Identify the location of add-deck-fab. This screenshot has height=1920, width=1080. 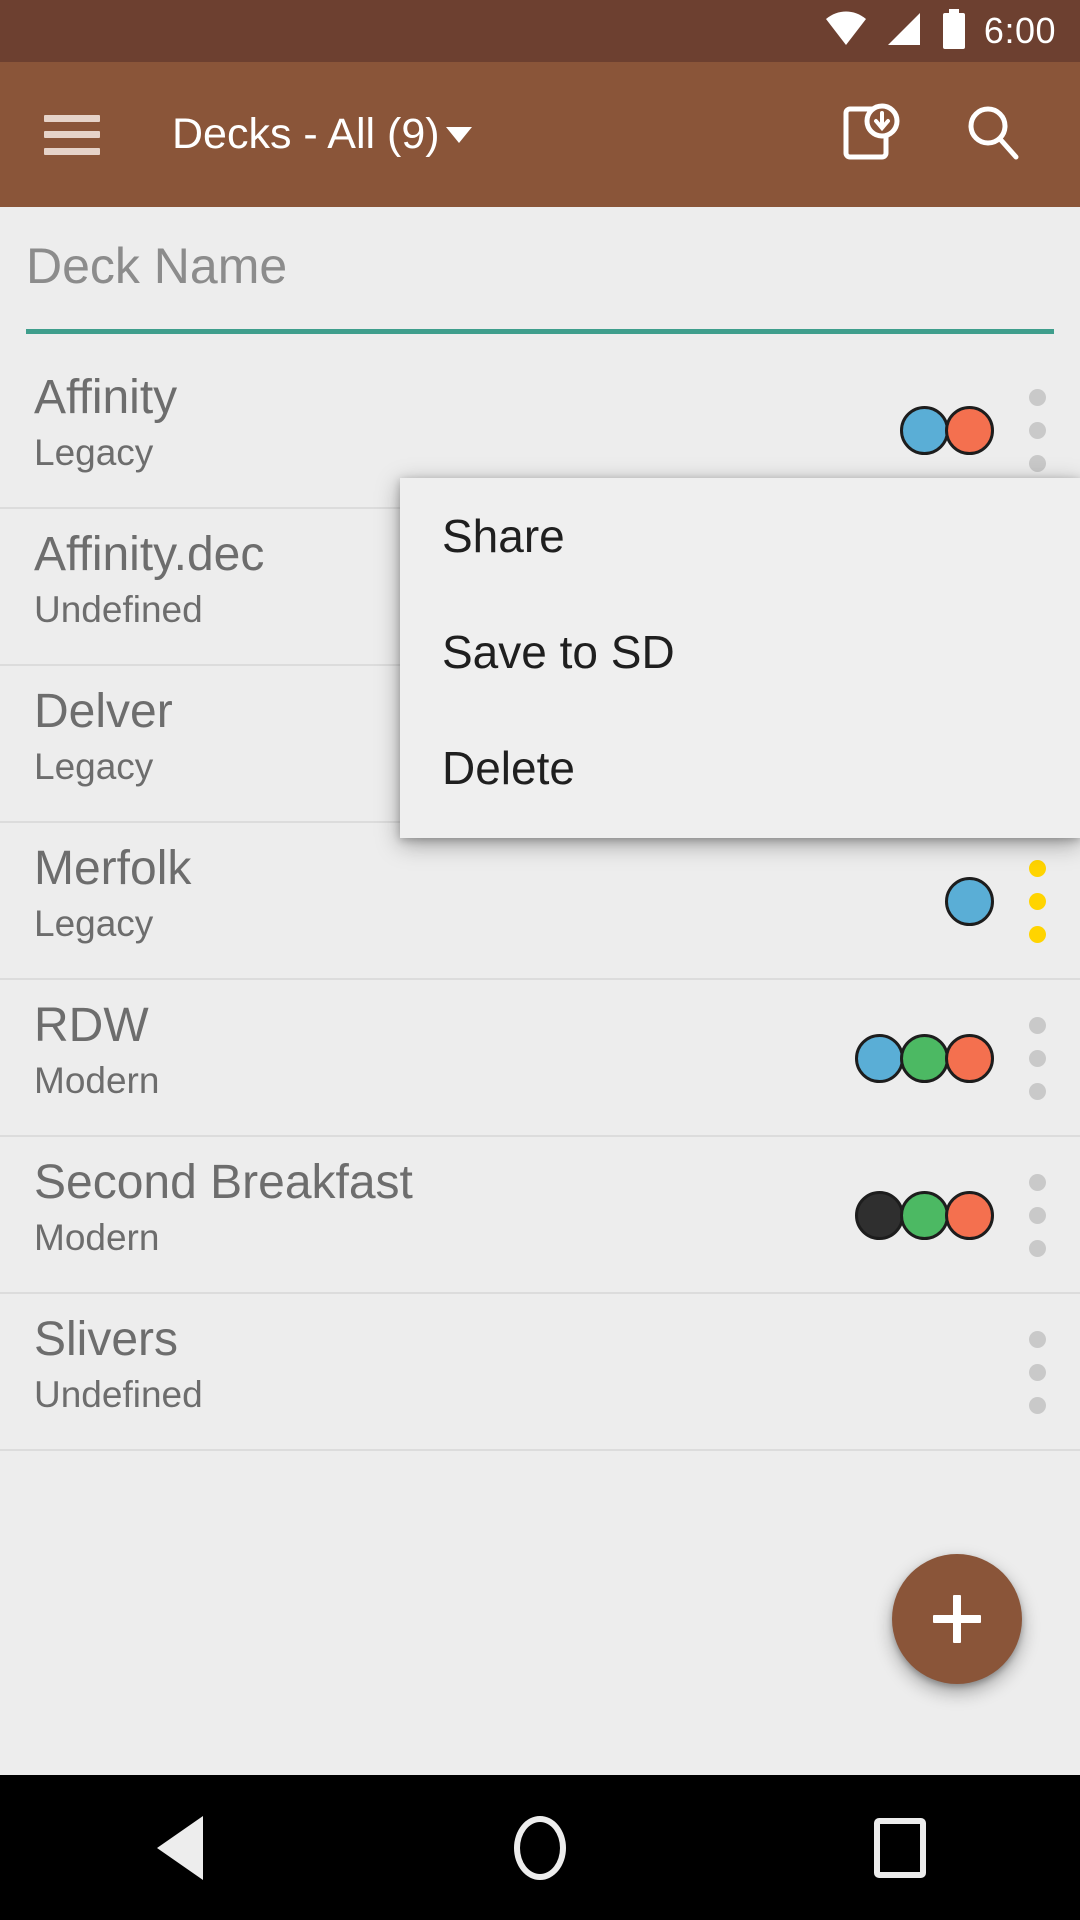
(957, 1619).